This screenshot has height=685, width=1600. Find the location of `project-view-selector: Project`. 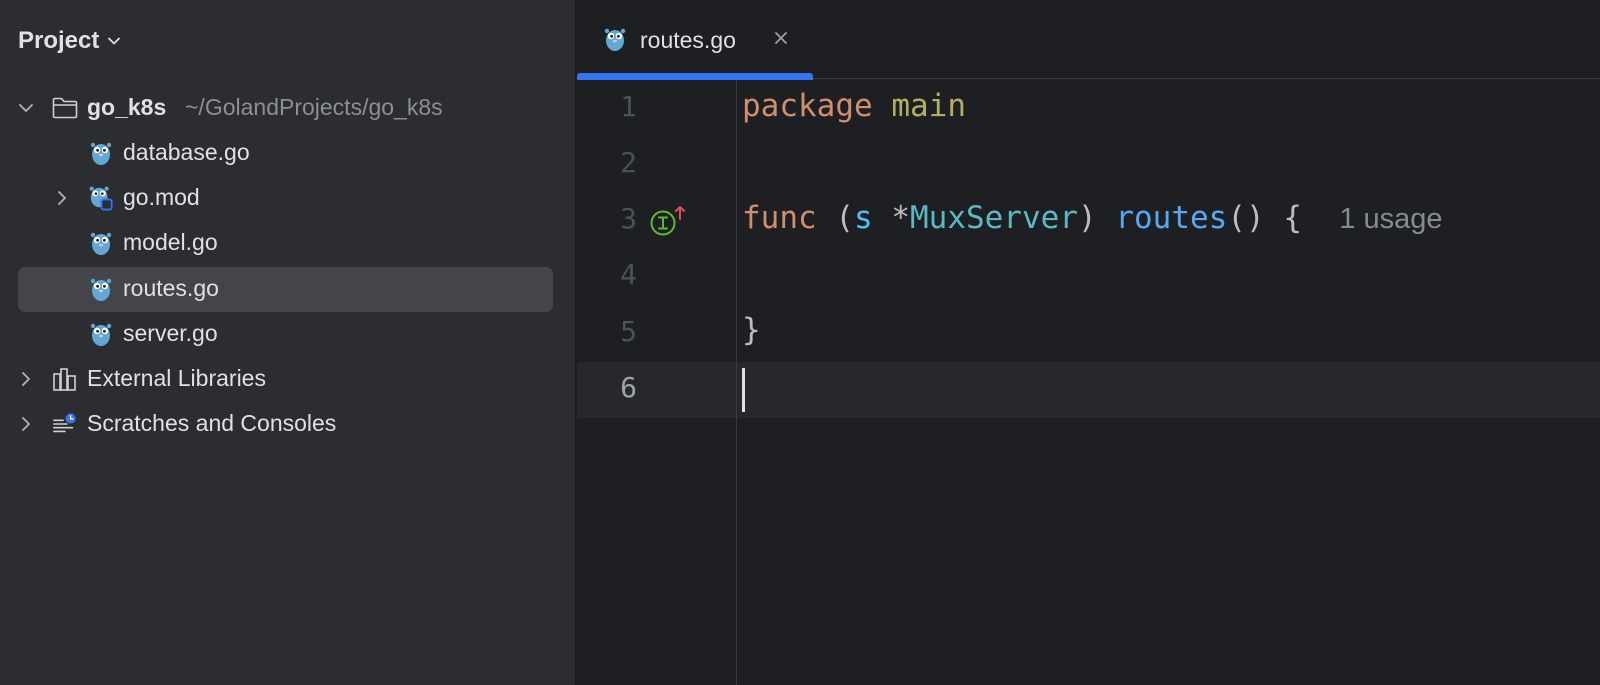

project-view-selector: Project is located at coordinates (69, 41).